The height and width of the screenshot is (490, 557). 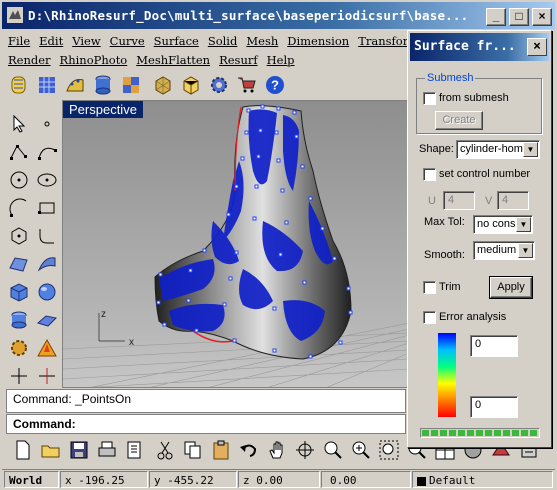 What do you see at coordinates (277, 450) in the screenshot?
I see `pan-hand-icon` at bounding box center [277, 450].